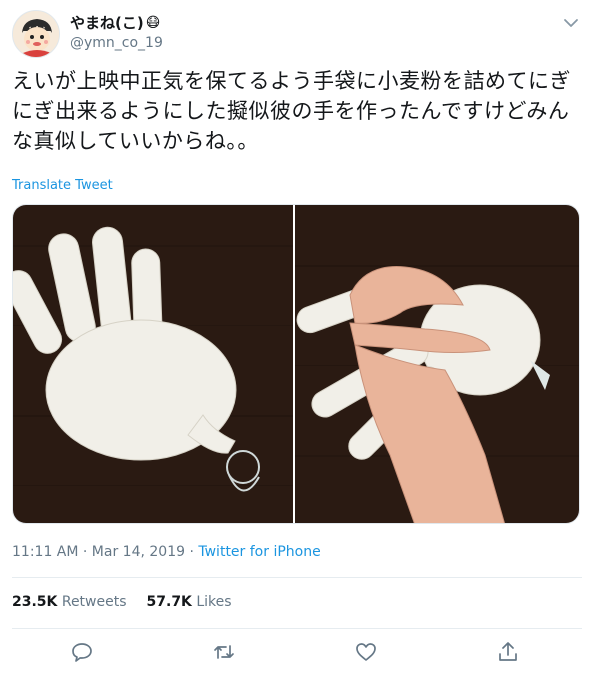 The image size is (594, 684). I want to click on tweet-stats: 23.5K Retweets 57.7K Likes, so click(122, 602).